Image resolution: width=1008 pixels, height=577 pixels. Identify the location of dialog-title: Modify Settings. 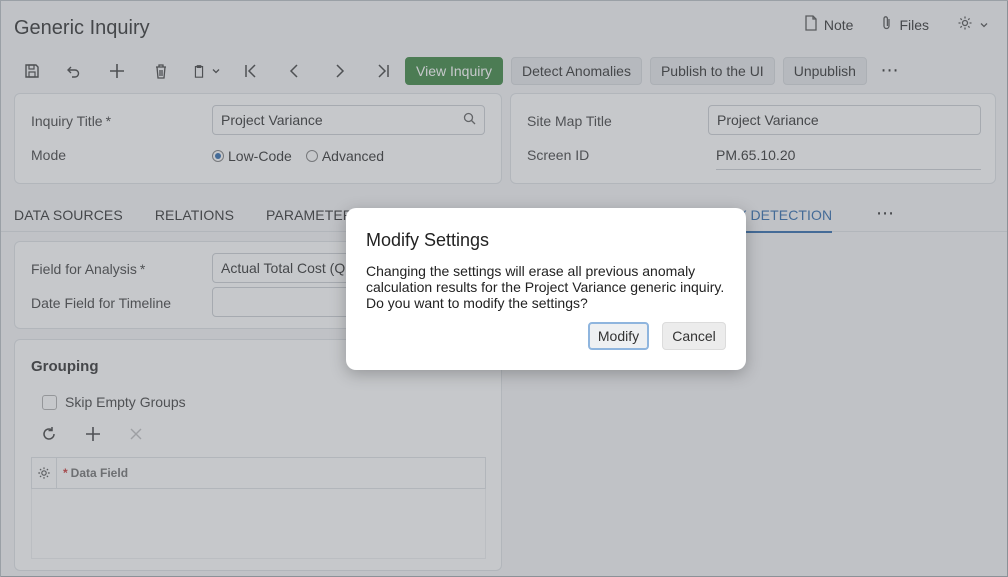
(428, 240).